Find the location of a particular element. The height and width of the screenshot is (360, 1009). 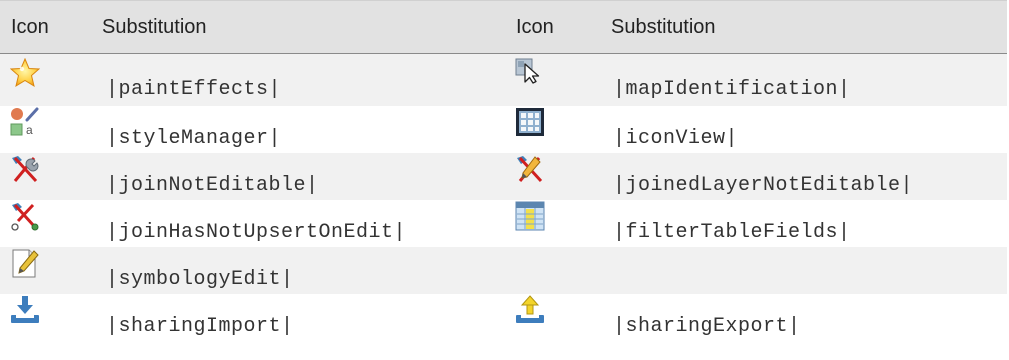

icon-view-grid-icon is located at coordinates (559, 122).